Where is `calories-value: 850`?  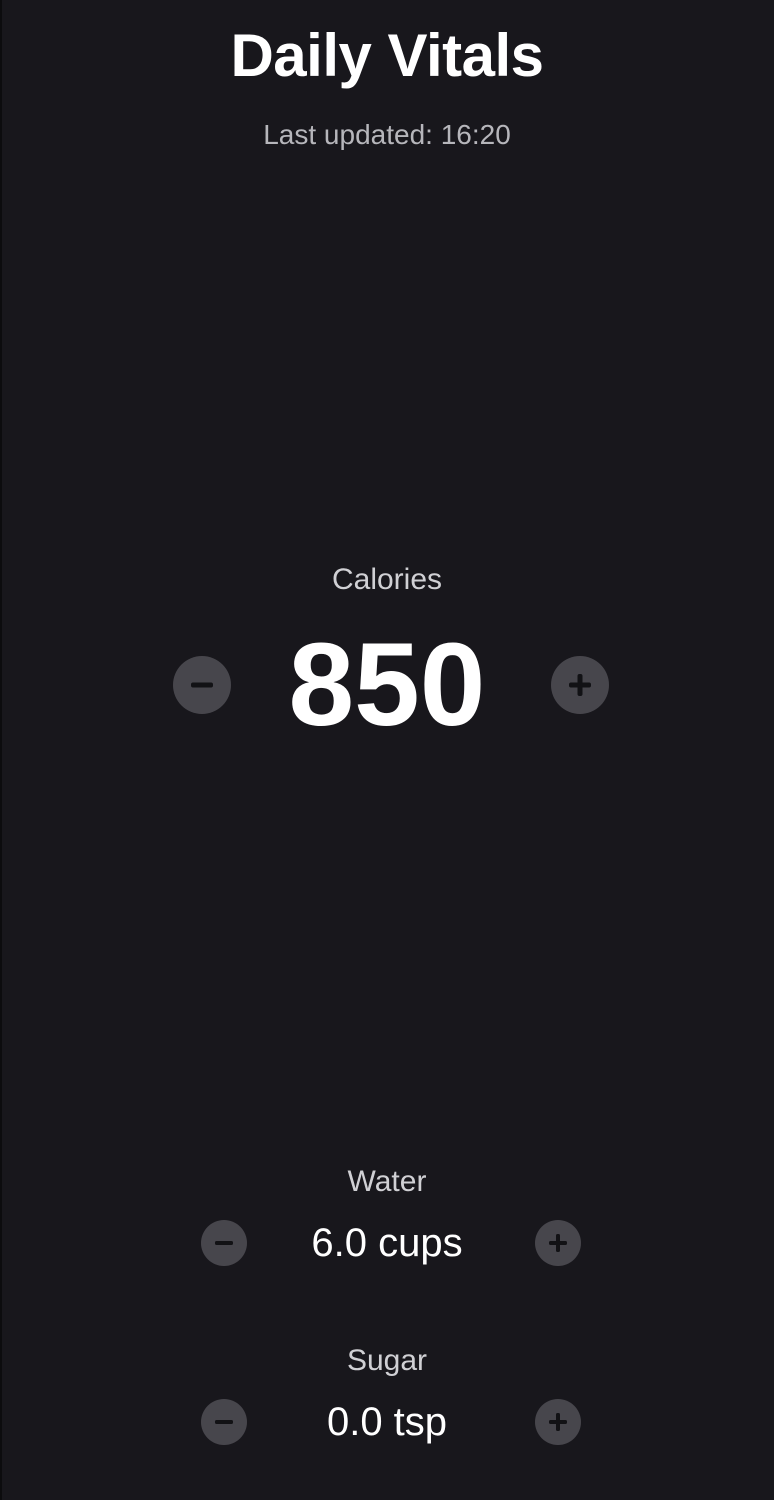
calories-value: 850 is located at coordinates (387, 685).